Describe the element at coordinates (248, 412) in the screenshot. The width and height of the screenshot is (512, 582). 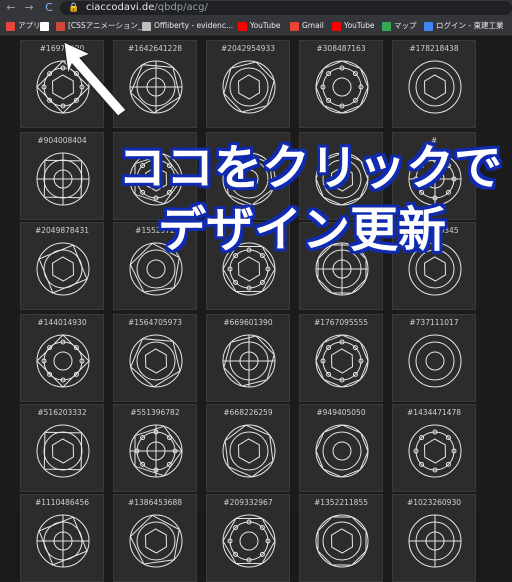
I see `design-id-label: #668226259` at that location.